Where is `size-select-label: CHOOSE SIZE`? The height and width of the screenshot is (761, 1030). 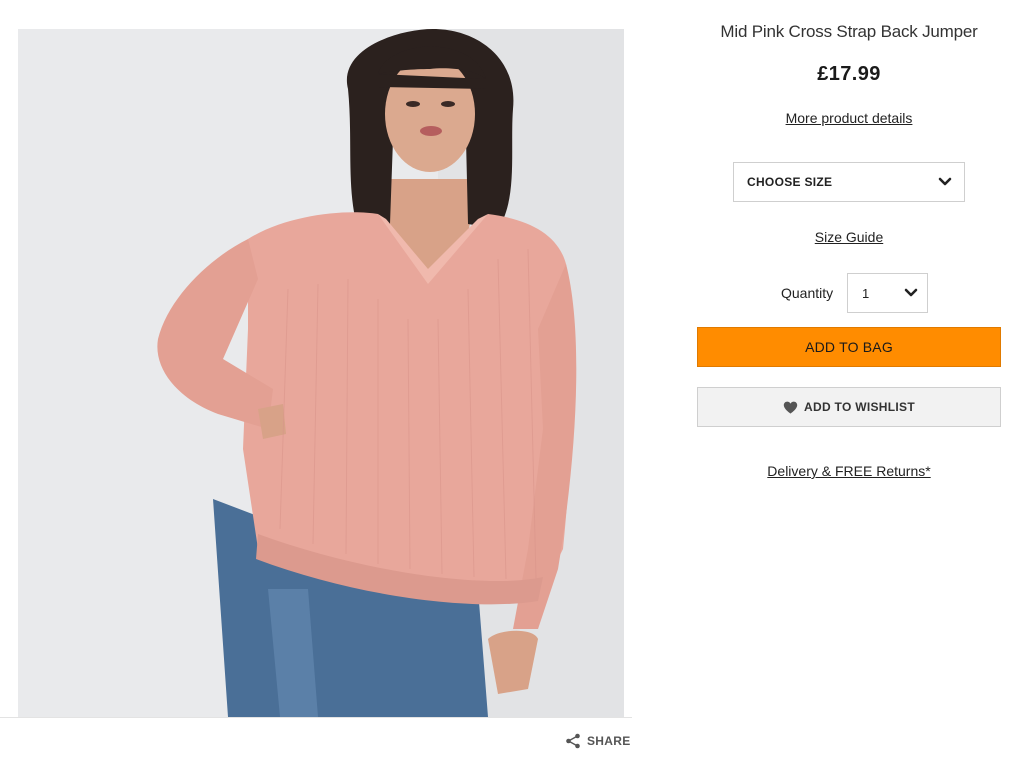 size-select-label: CHOOSE SIZE is located at coordinates (790, 182).